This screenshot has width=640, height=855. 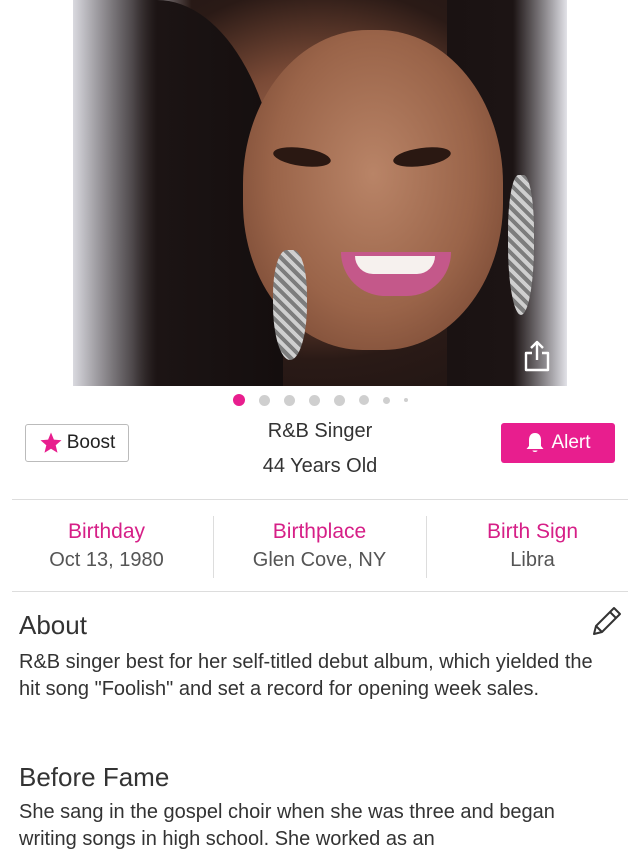 I want to click on carousel-dot-active, so click(x=238, y=400).